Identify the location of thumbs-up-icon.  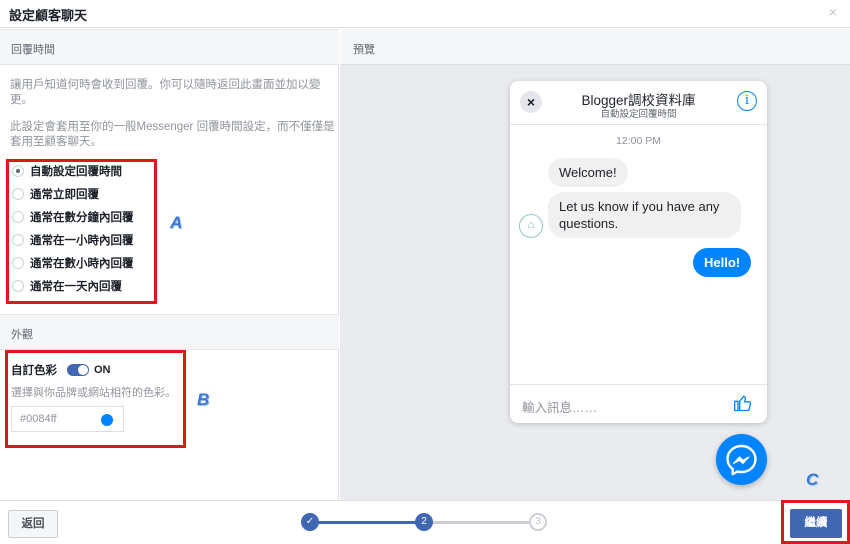
(743, 403).